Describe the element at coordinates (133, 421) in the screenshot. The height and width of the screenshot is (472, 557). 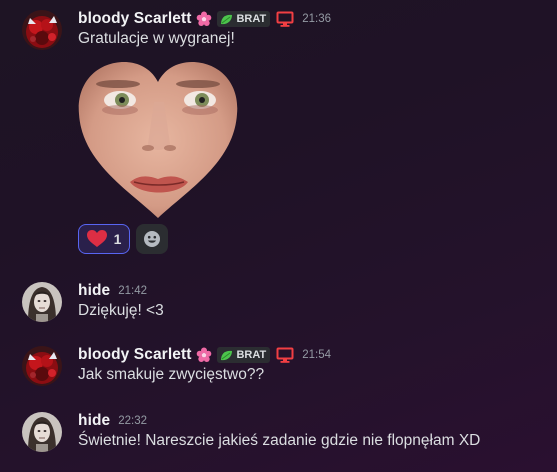
I see `timestamp: 22:32` at that location.